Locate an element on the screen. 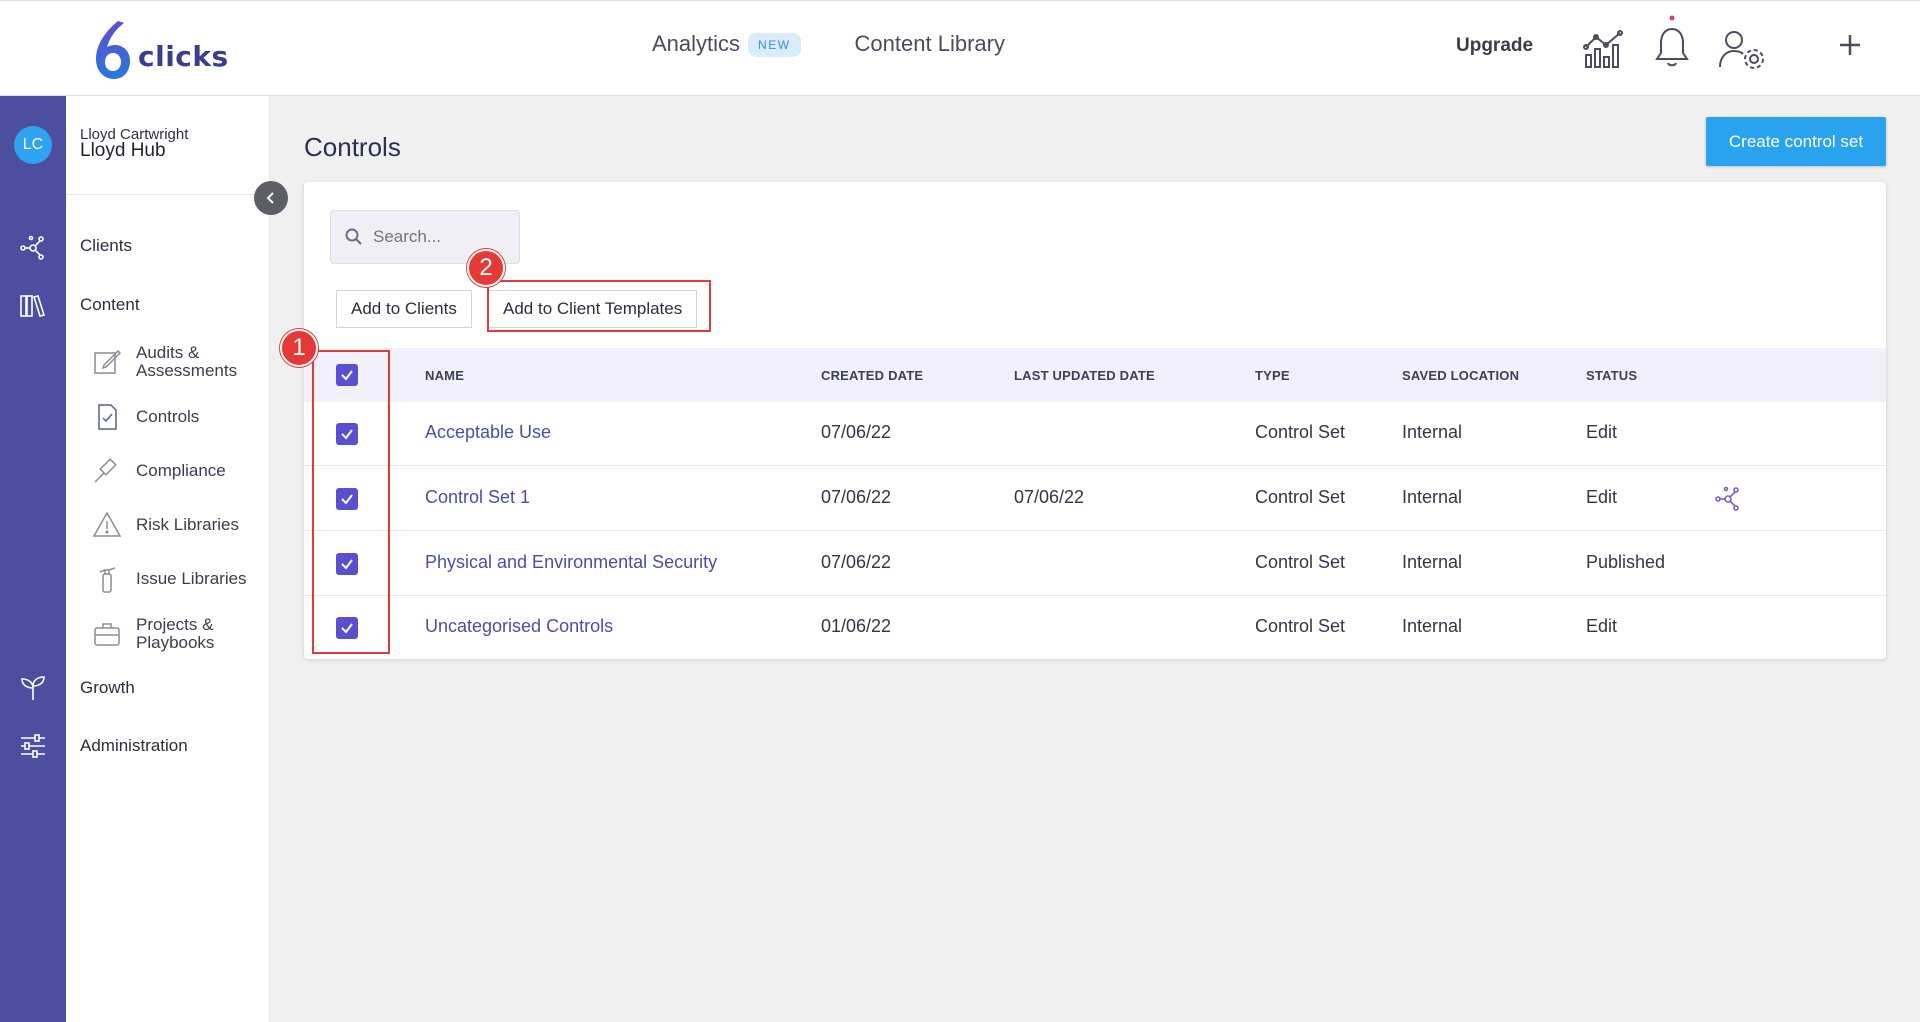 This screenshot has height=1022, width=1920. bell-icon is located at coordinates (1672, 44).